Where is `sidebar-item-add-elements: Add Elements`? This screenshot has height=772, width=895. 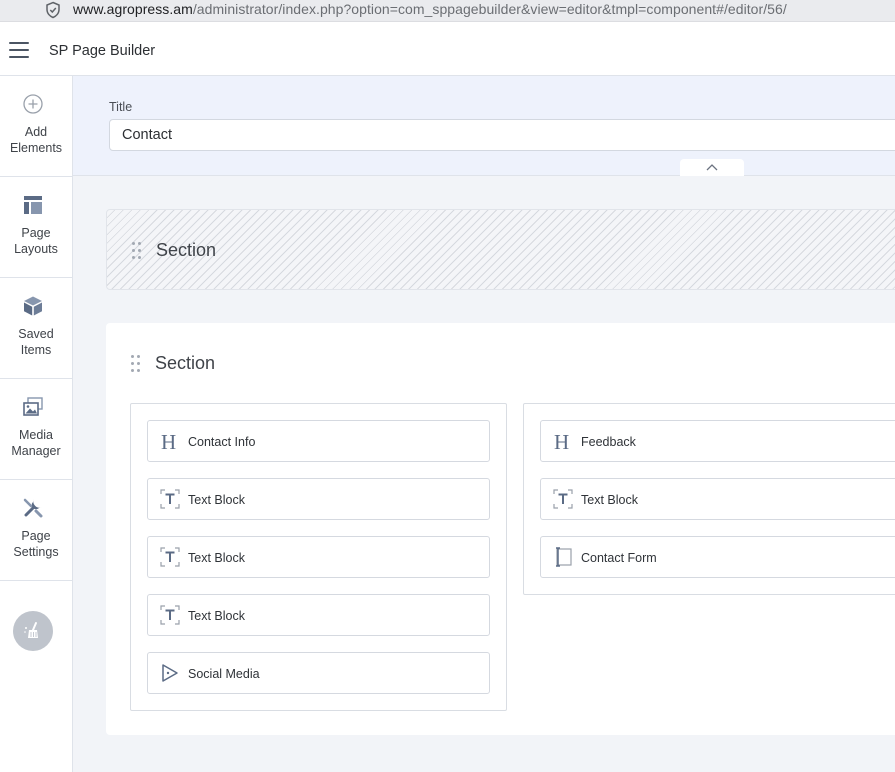
sidebar-item-add-elements: Add Elements is located at coordinates (36, 126).